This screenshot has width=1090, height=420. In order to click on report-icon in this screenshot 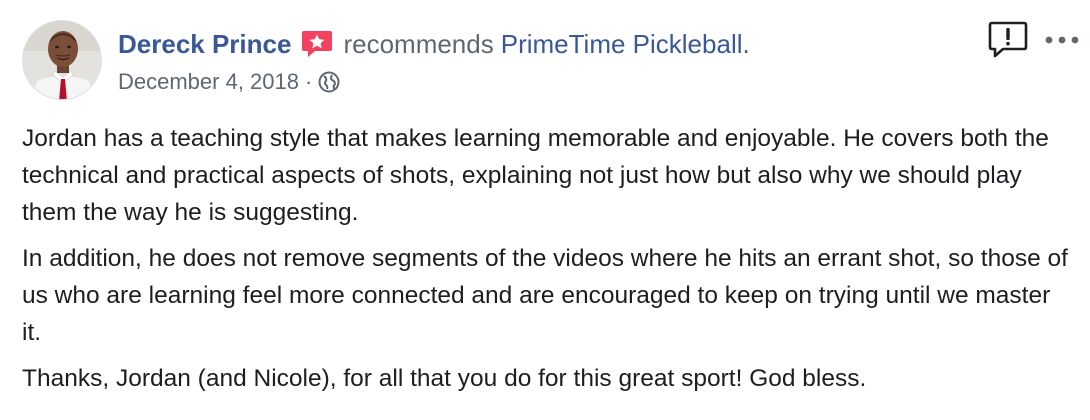, I will do `click(1008, 40)`.